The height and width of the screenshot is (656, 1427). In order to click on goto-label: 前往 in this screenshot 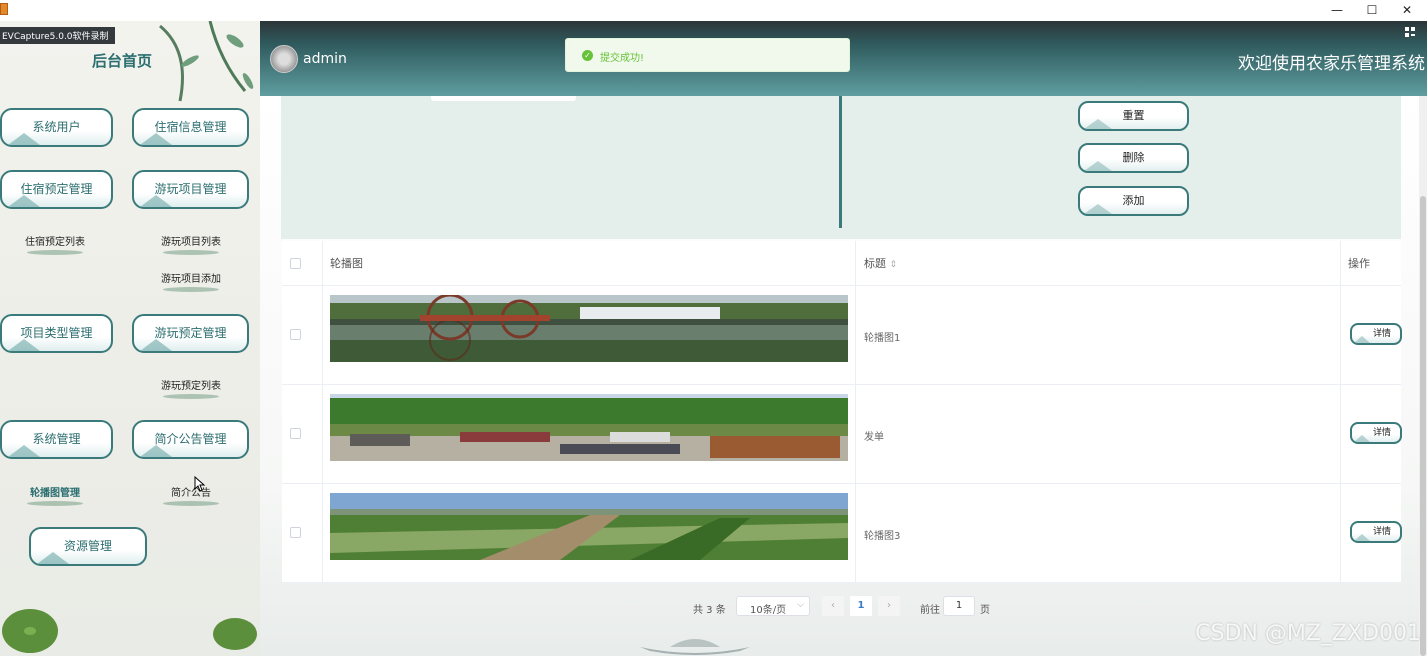, I will do `click(930, 610)`.